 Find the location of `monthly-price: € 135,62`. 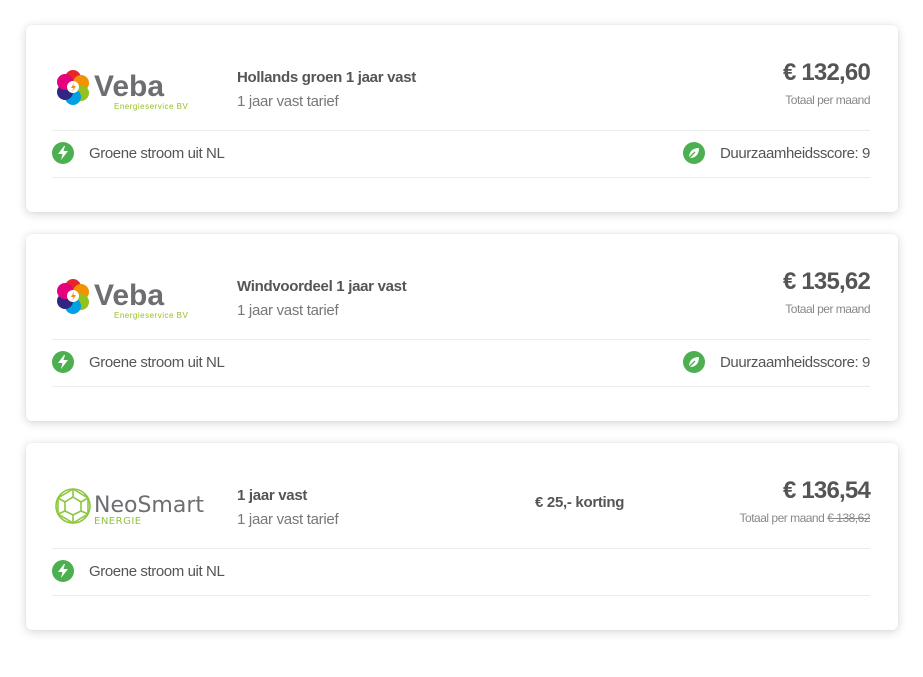

monthly-price: € 135,62 is located at coordinates (826, 281).